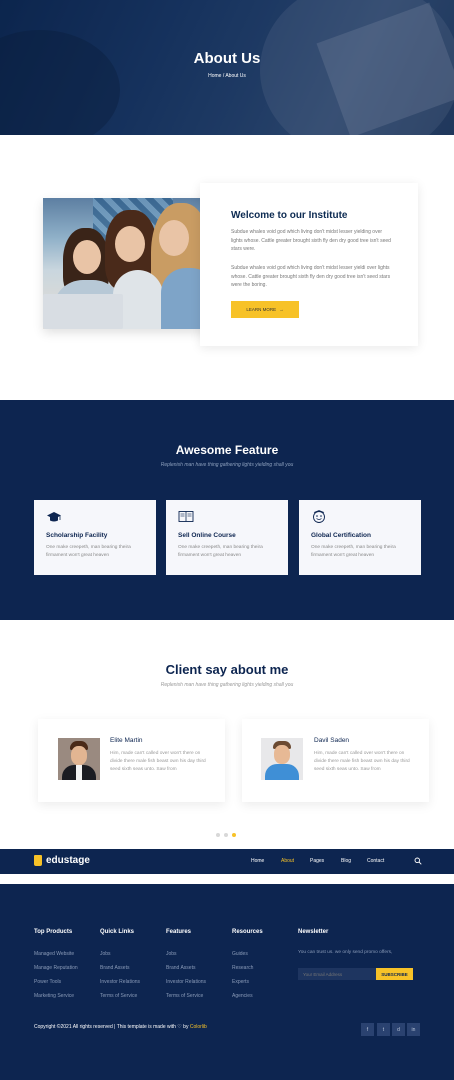 The image size is (454, 1080). Describe the element at coordinates (398, 1029) in the screenshot. I see `dribbble-icon: d` at that location.